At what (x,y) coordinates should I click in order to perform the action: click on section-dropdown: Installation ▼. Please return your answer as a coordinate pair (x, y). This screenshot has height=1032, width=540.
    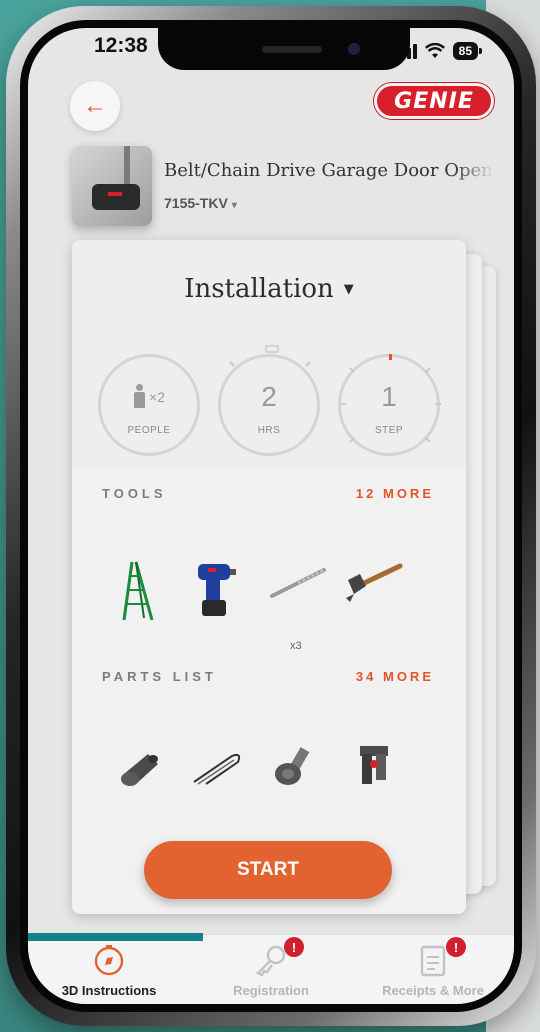
    Looking at the image, I should click on (269, 289).